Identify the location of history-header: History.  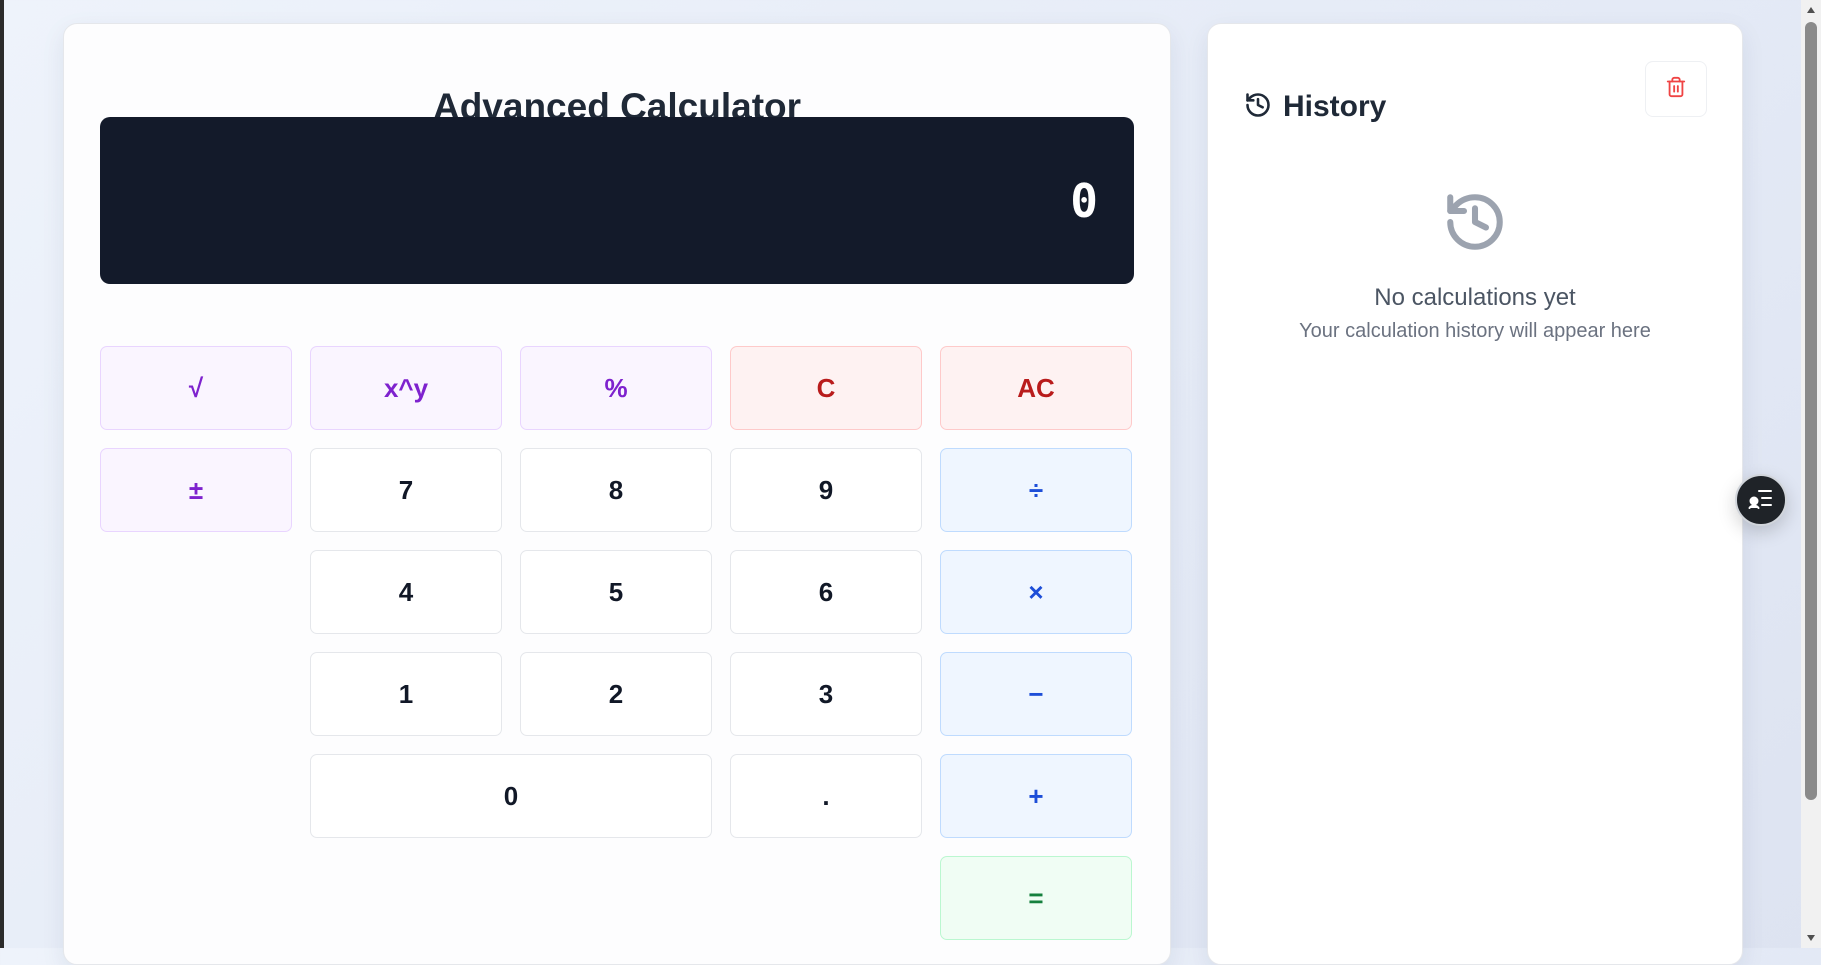
(1315, 107).